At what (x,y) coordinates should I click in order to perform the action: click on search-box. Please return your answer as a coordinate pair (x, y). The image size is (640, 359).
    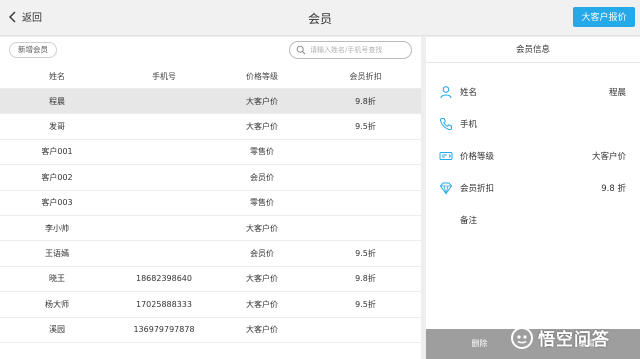
    Looking at the image, I should click on (350, 50).